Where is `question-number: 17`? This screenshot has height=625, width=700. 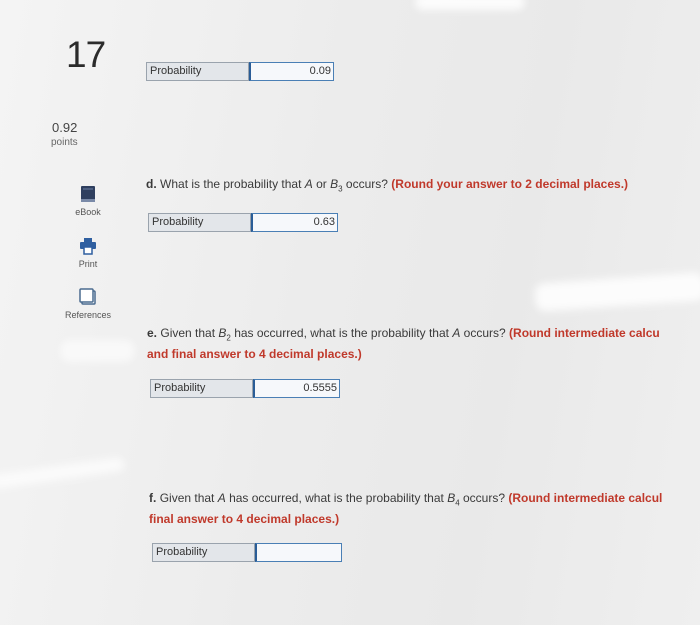
question-number: 17 is located at coordinates (86, 54).